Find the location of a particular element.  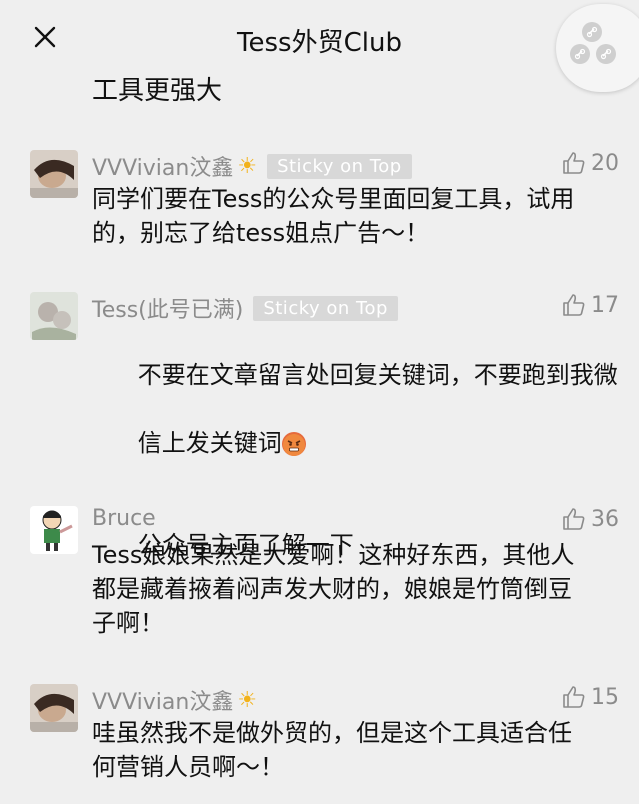

comment-author: VVVivian汶鑫 ☀ Sticky on Top is located at coordinates (252, 166).